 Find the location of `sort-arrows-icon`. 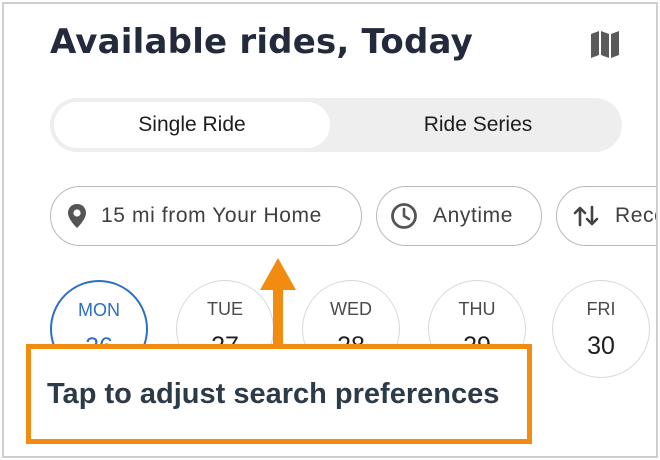

sort-arrows-icon is located at coordinates (586, 216).